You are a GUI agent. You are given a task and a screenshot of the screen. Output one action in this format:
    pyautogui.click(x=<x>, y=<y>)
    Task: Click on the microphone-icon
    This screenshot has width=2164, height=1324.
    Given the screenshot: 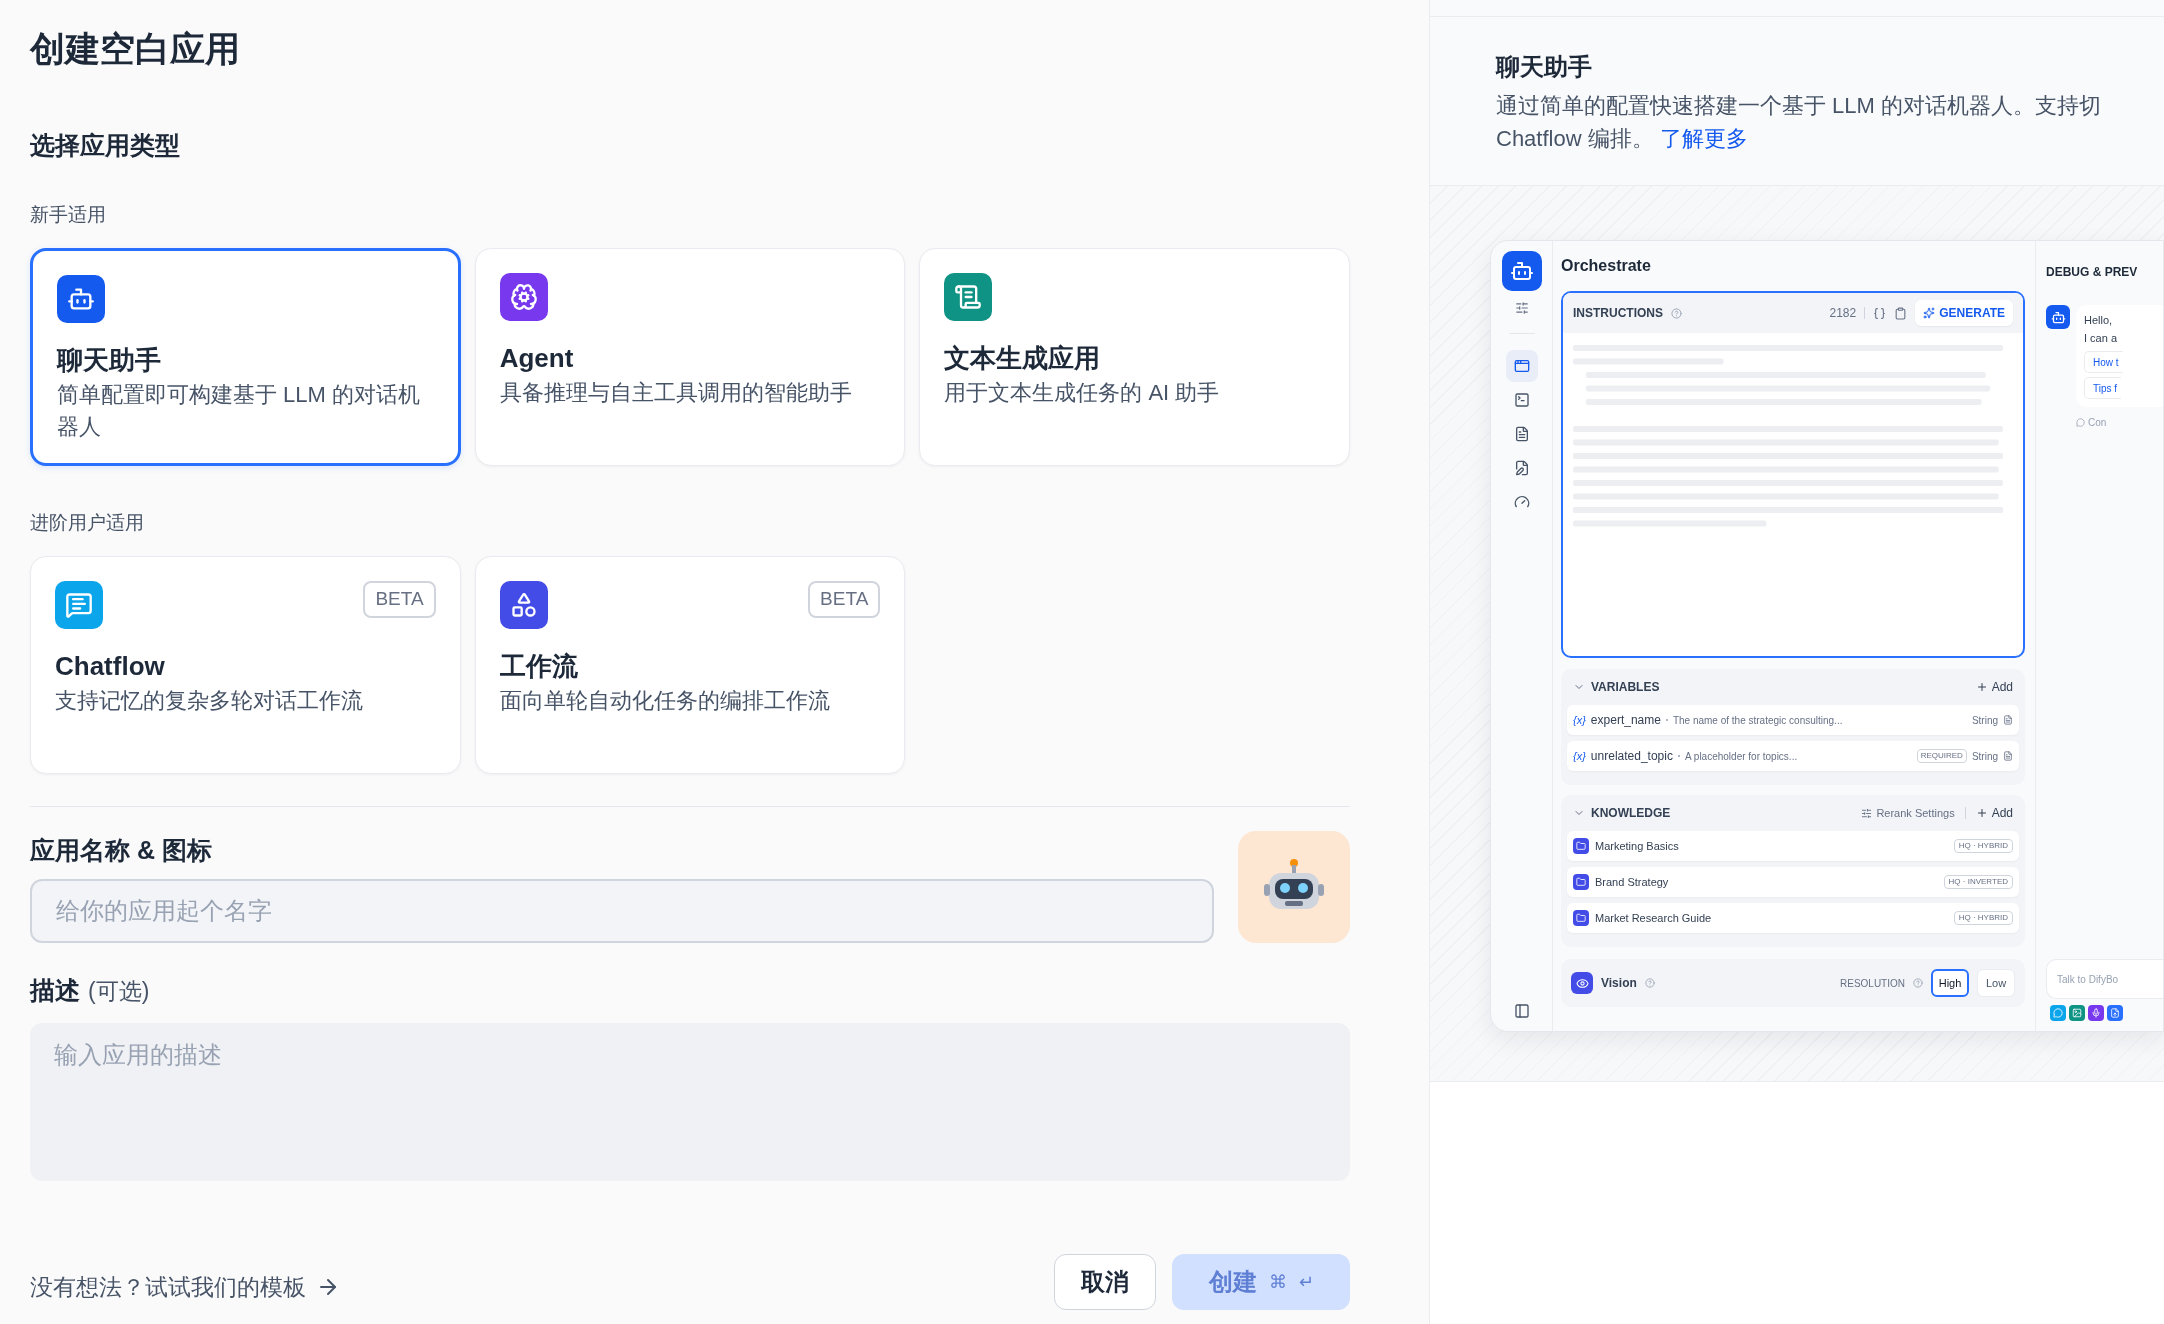 What is the action you would take?
    pyautogui.click(x=2096, y=1013)
    